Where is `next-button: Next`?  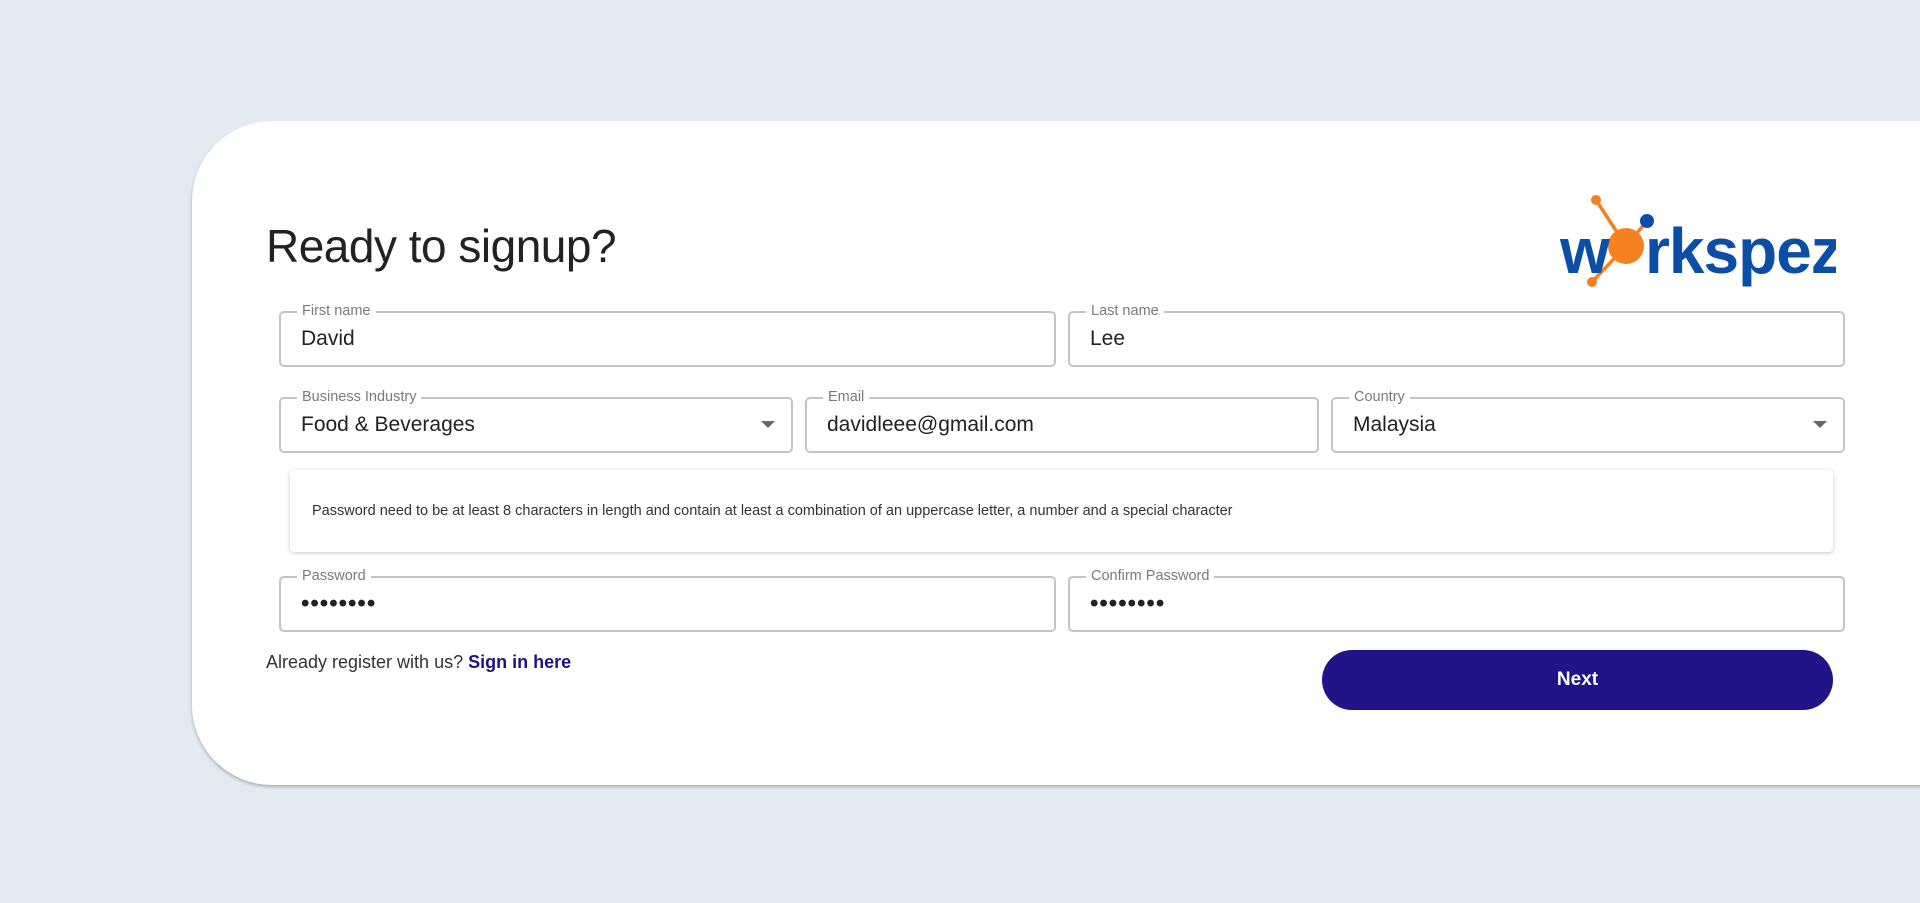 next-button: Next is located at coordinates (1577, 680).